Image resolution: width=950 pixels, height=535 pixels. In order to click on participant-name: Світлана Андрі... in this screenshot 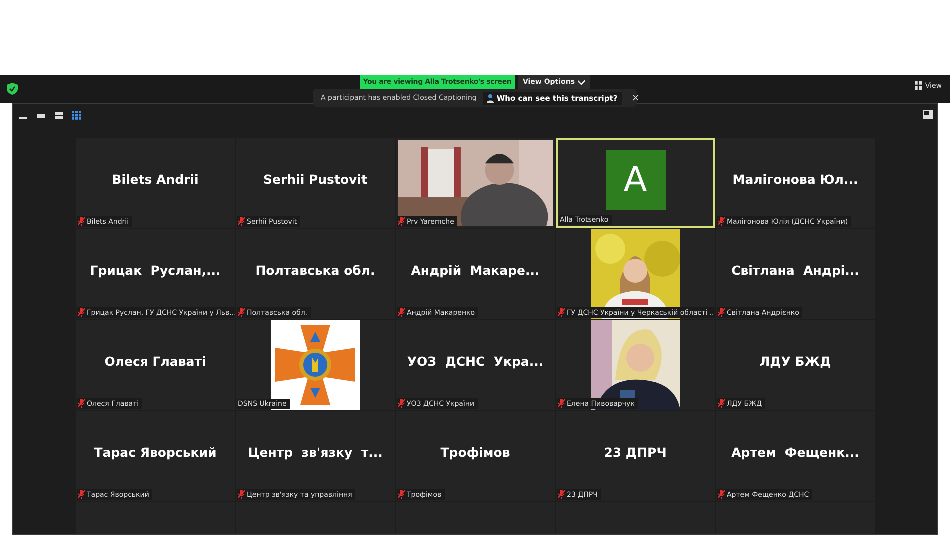, I will do `click(796, 270)`.